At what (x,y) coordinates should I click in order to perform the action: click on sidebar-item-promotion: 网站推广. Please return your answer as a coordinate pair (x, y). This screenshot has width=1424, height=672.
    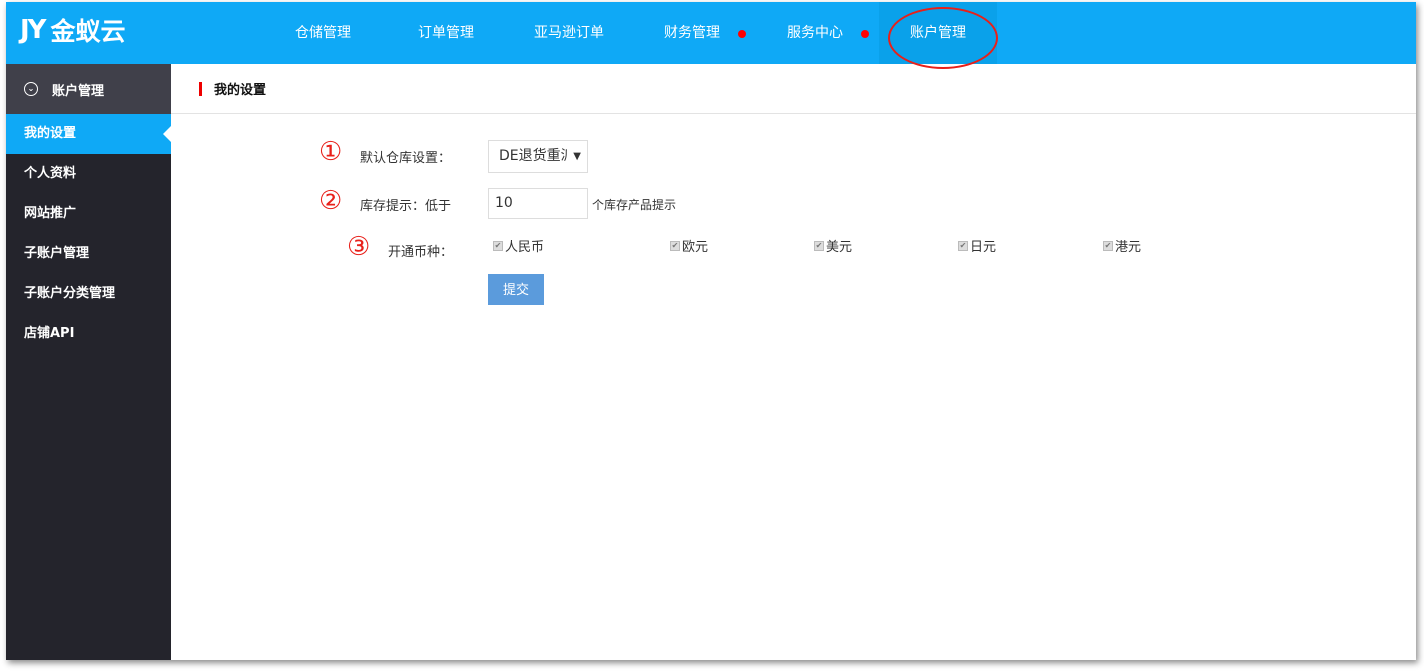
    Looking at the image, I should click on (88, 214).